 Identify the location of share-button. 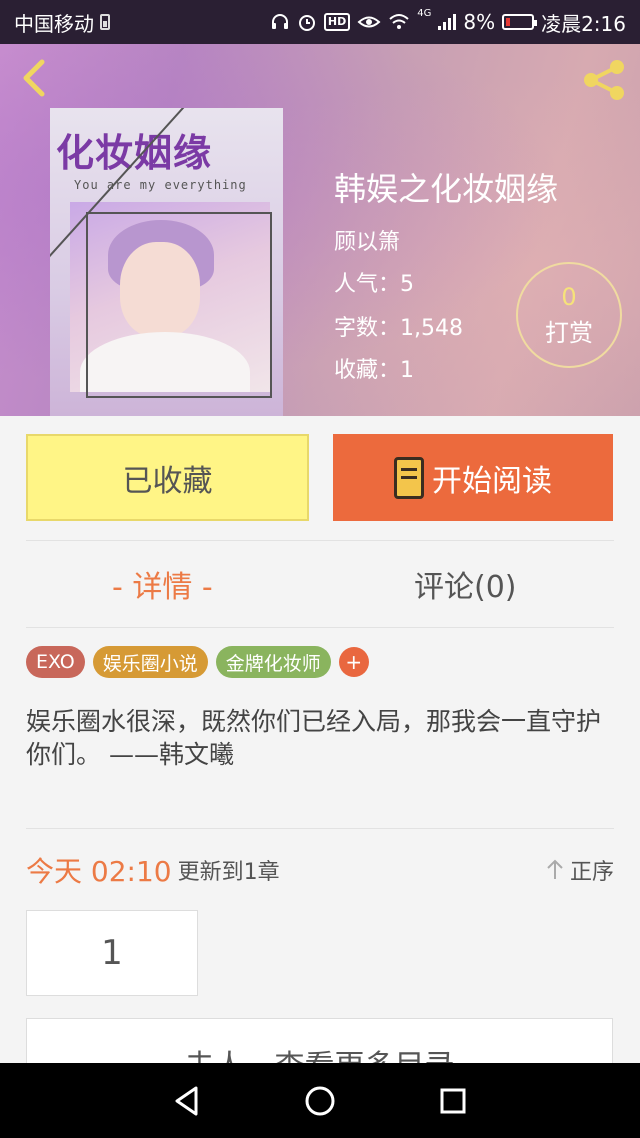
(604, 80).